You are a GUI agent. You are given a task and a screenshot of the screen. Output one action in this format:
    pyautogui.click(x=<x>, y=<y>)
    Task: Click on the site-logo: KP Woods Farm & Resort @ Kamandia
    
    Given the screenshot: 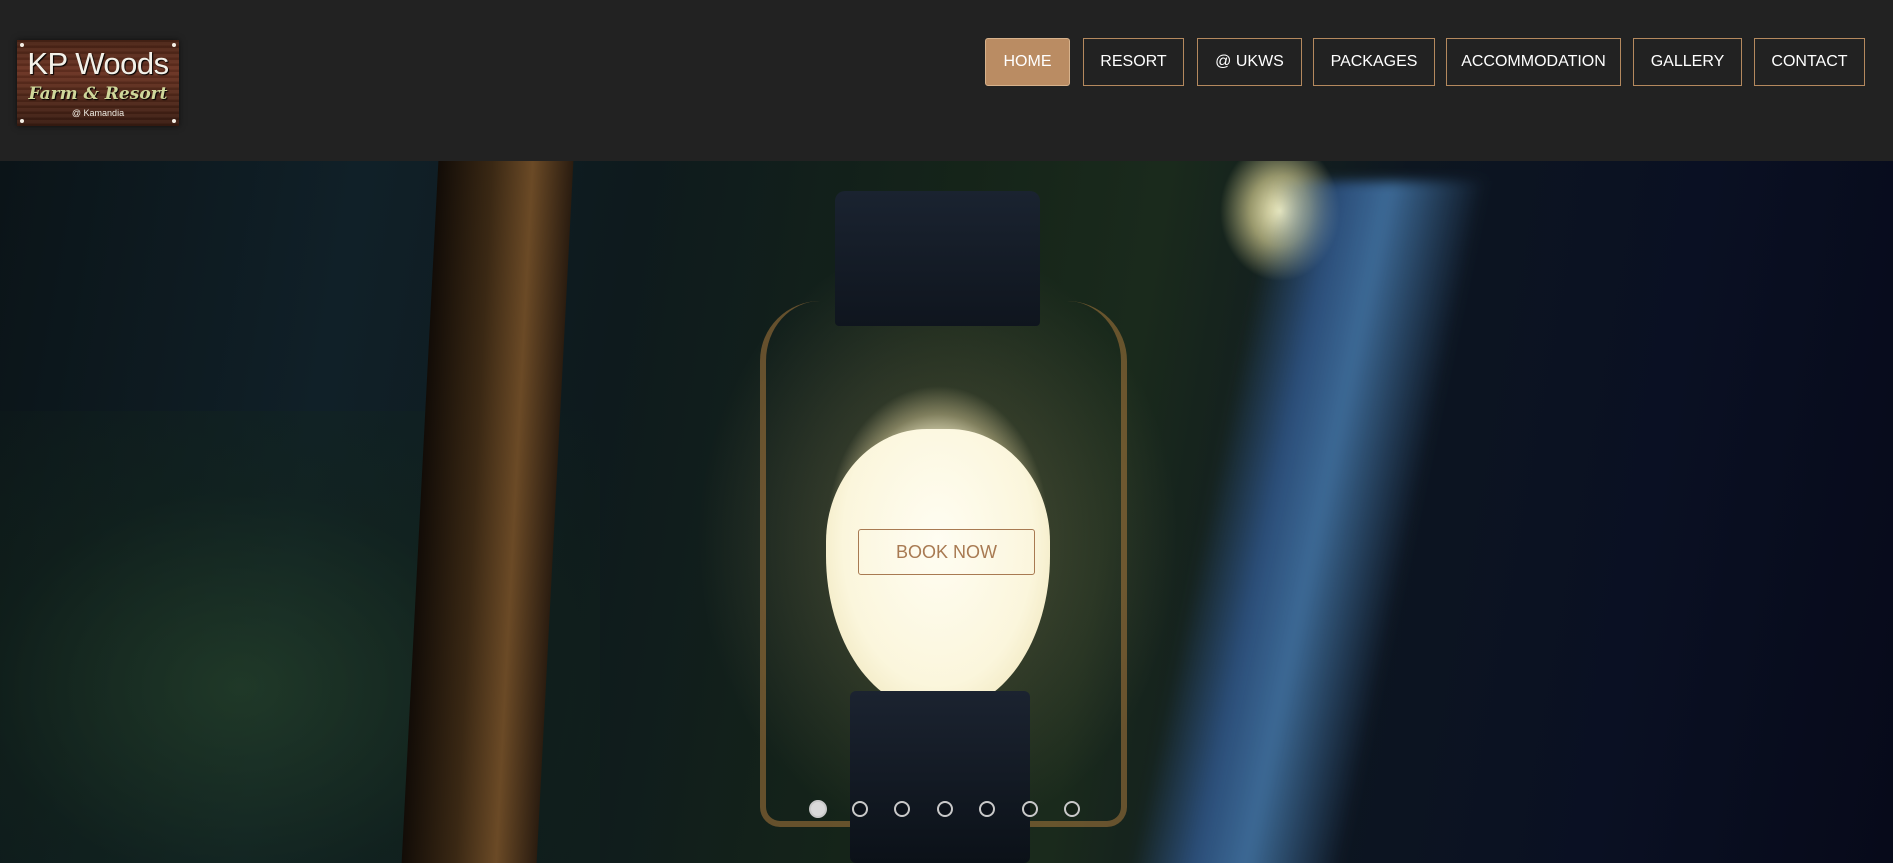 What is the action you would take?
    pyautogui.click(x=98, y=83)
    